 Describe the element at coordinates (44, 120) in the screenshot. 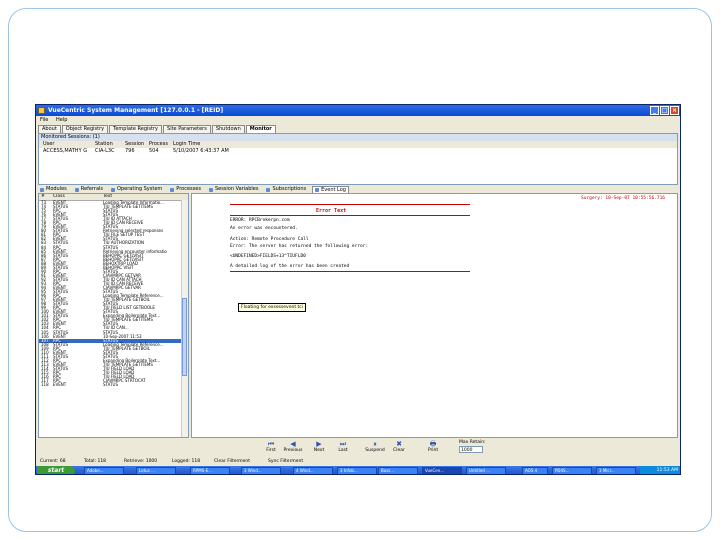

I see `menu-file: File` at that location.